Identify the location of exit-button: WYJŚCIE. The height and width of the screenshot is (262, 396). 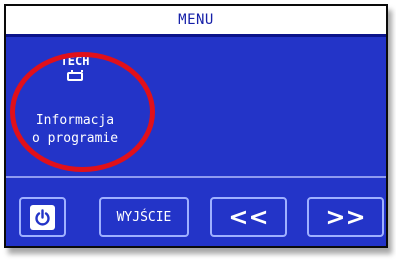
(144, 217).